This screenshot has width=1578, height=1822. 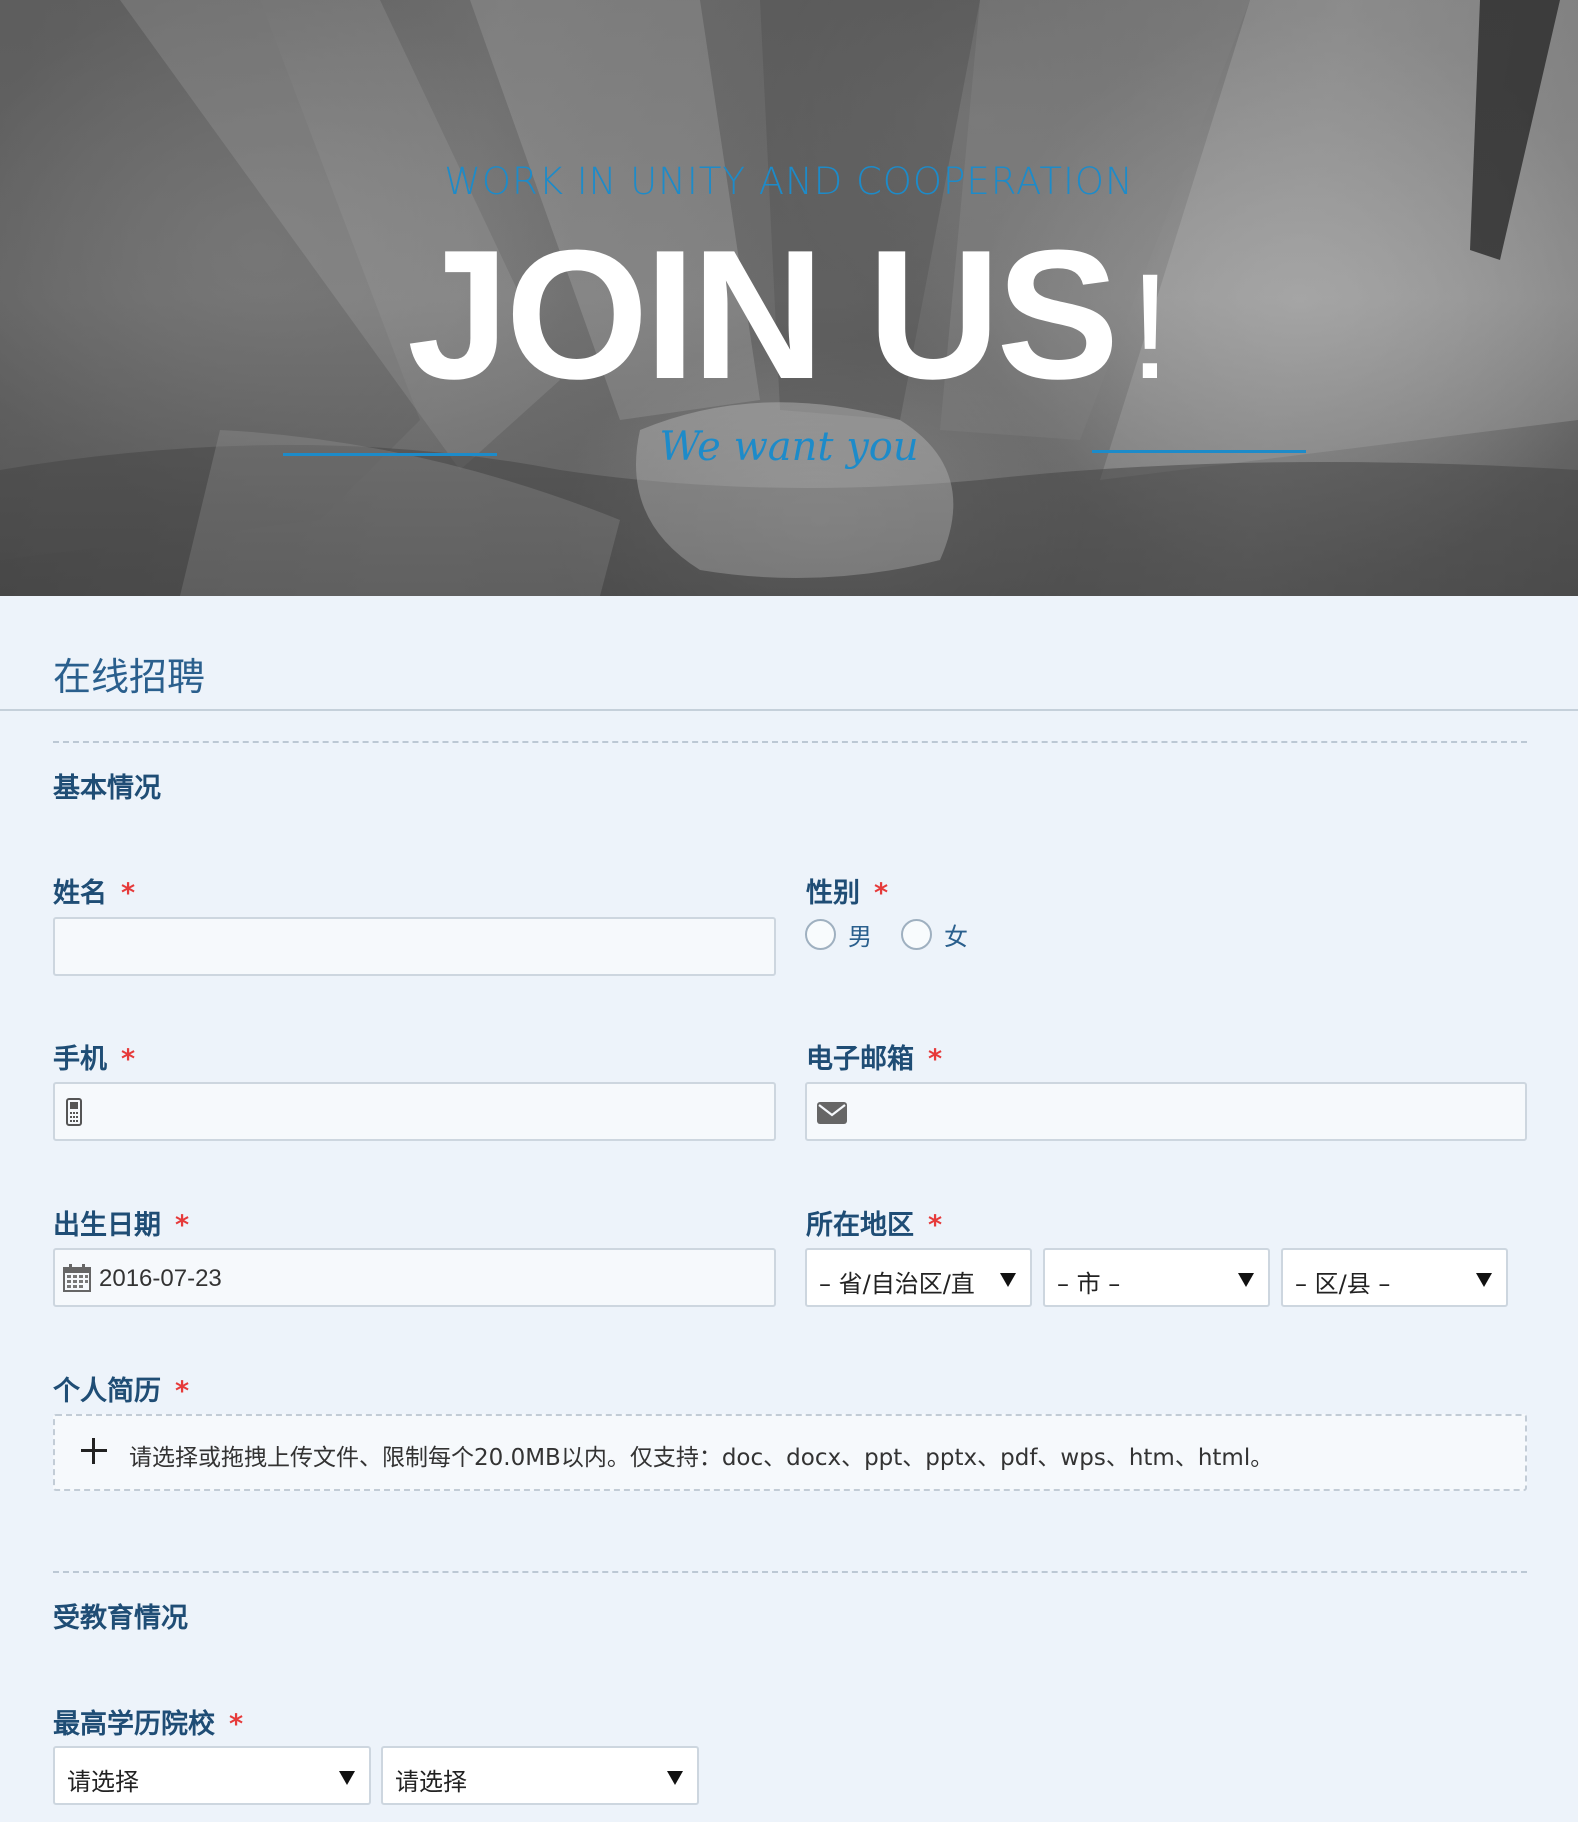 What do you see at coordinates (431, 1782) in the screenshot?
I see `school-select-2-value: 请选择` at bounding box center [431, 1782].